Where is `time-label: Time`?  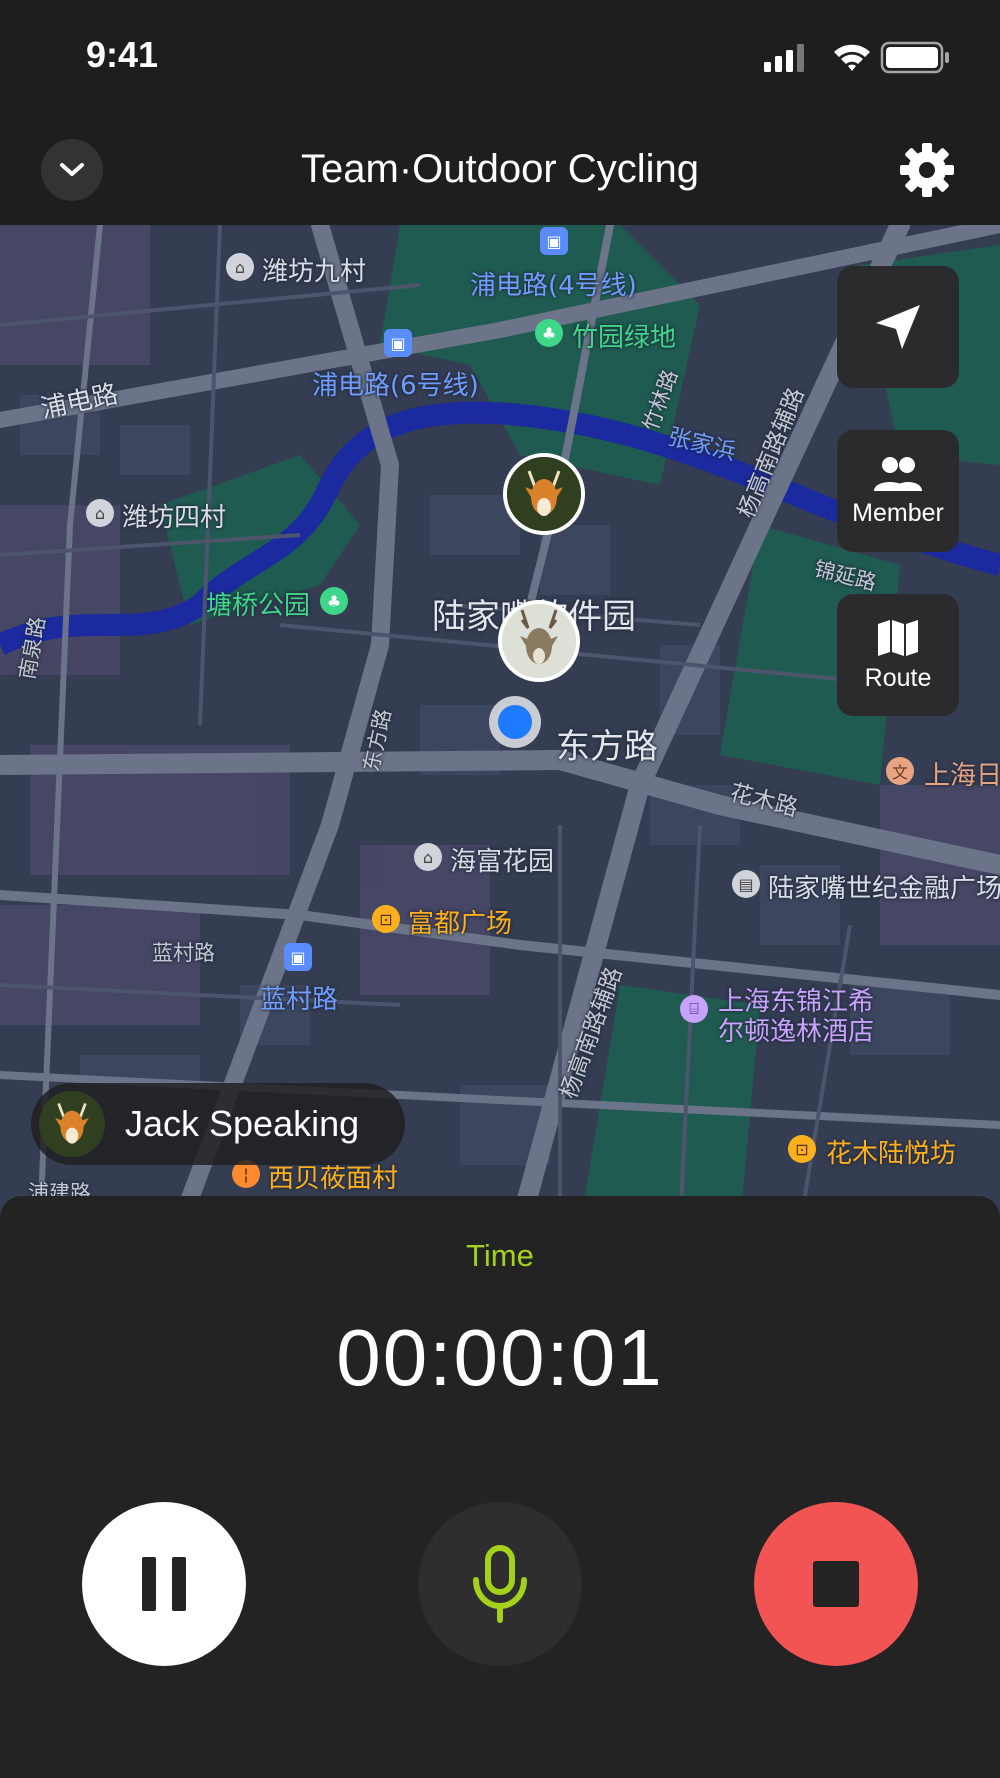 time-label: Time is located at coordinates (500, 1255).